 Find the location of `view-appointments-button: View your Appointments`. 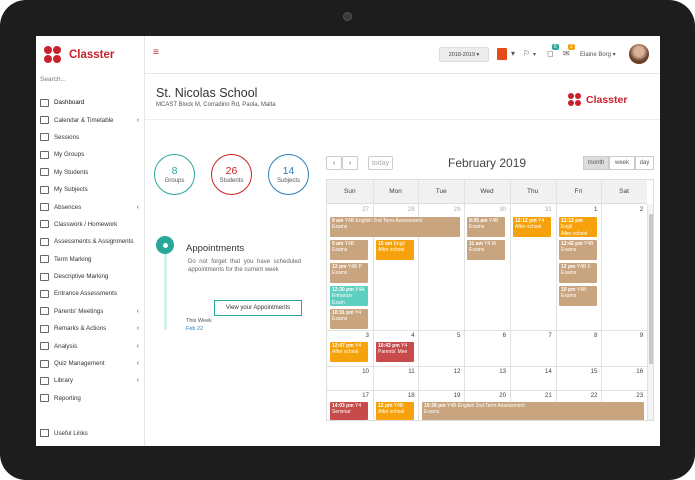

view-appointments-button: View your Appointments is located at coordinates (258, 308).